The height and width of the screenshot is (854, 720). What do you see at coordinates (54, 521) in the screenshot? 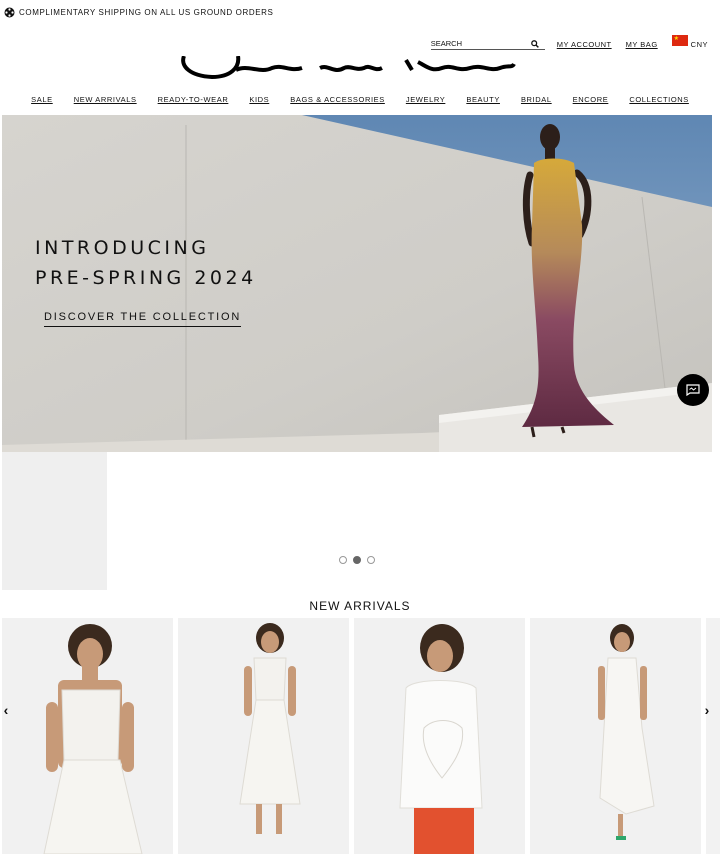
I see `image-placeholder` at bounding box center [54, 521].